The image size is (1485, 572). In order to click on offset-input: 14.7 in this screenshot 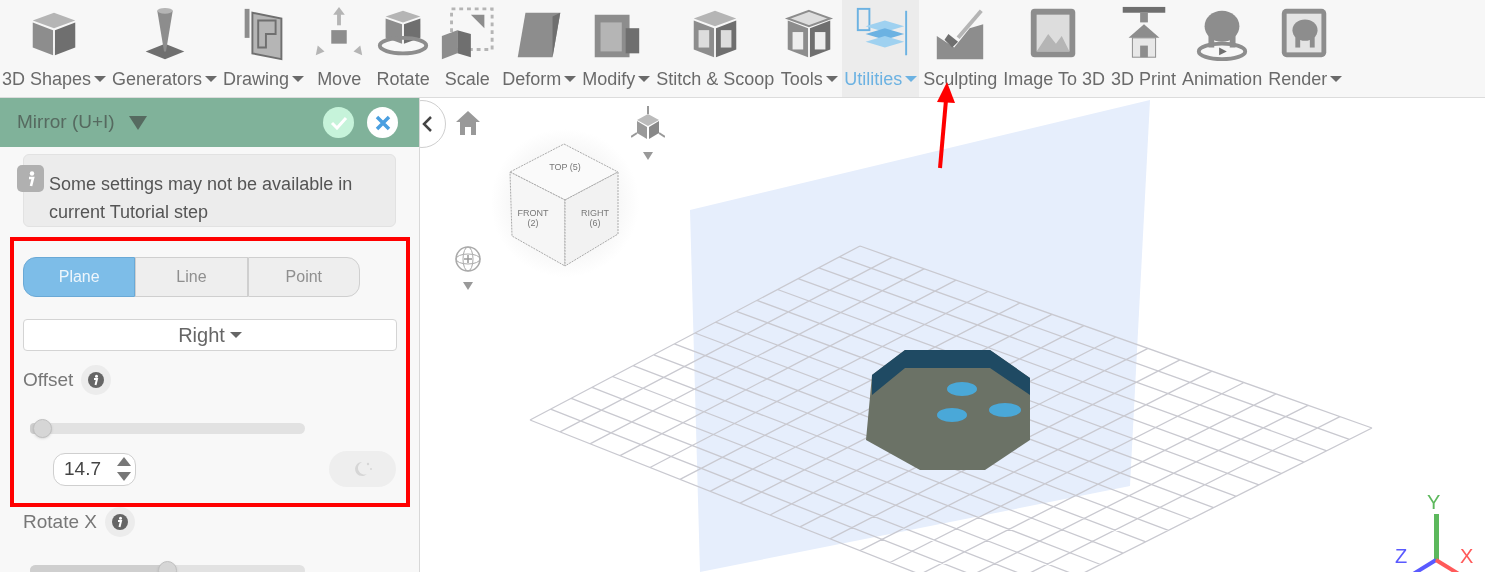, I will do `click(94, 469)`.